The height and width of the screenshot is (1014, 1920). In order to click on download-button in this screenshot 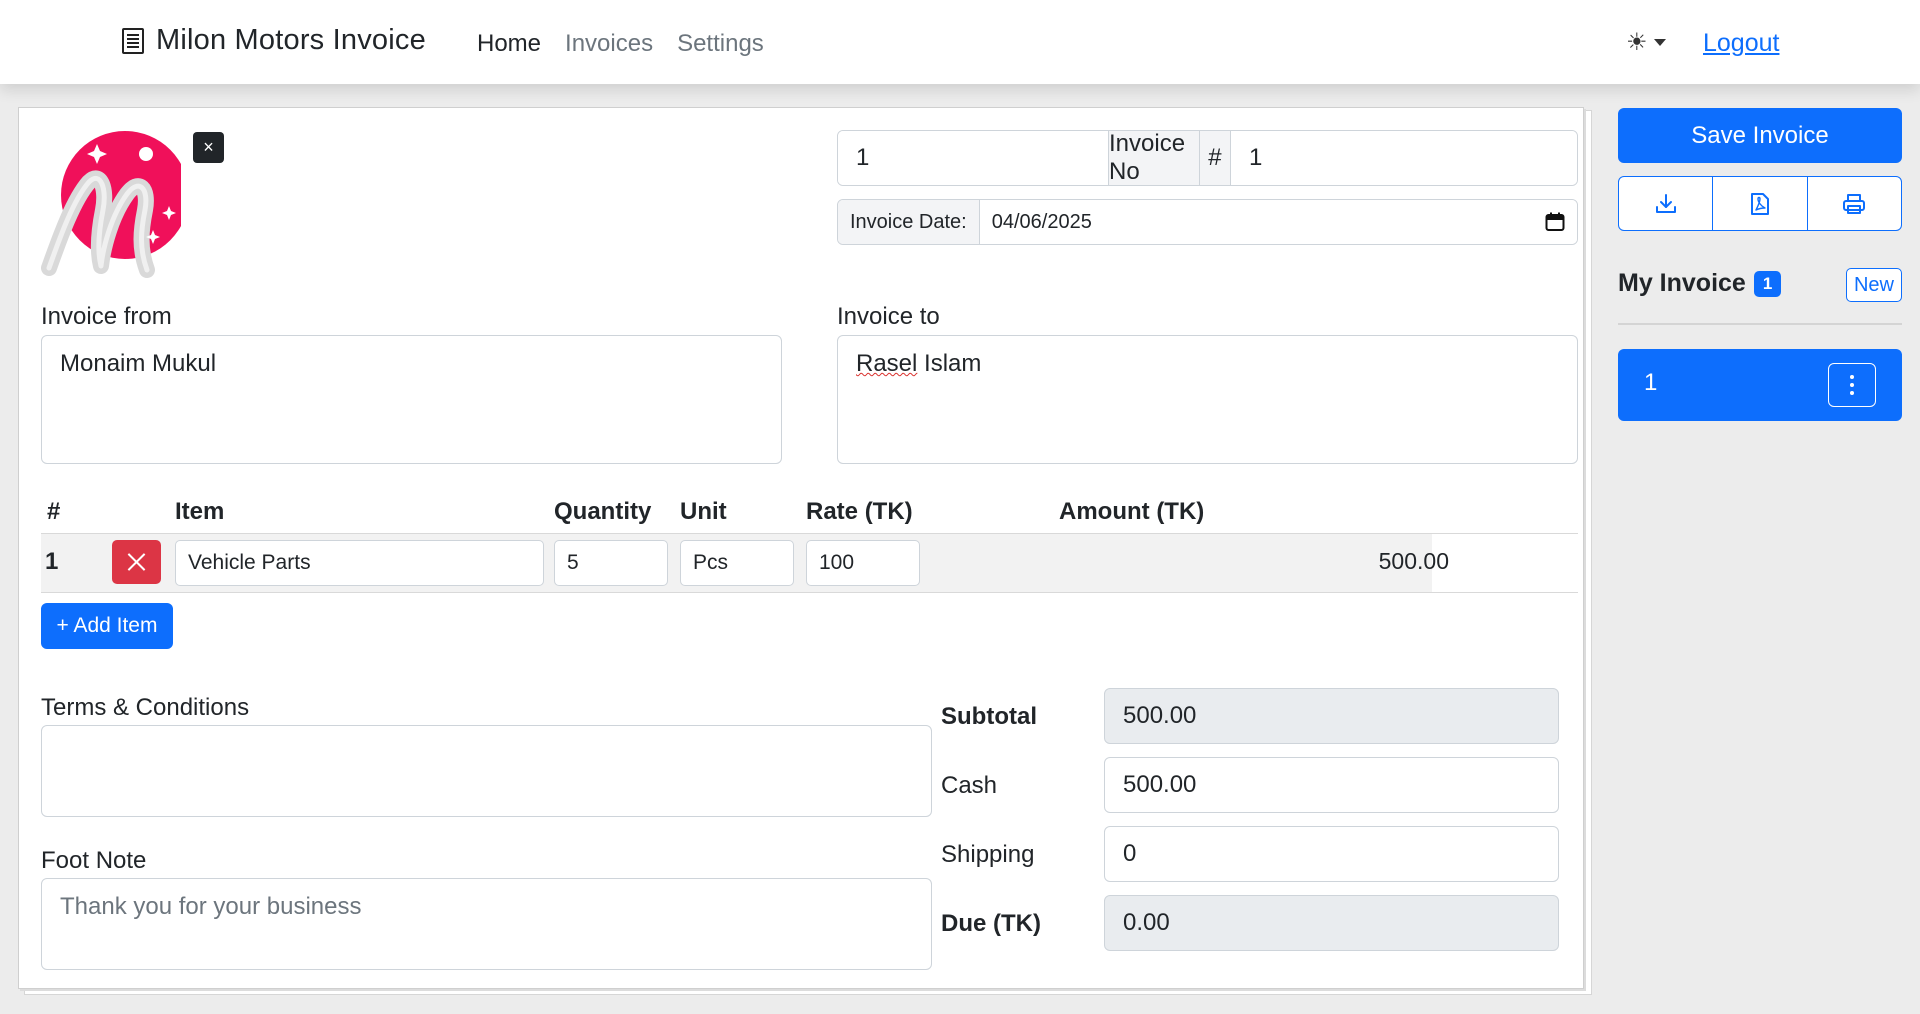, I will do `click(1666, 203)`.